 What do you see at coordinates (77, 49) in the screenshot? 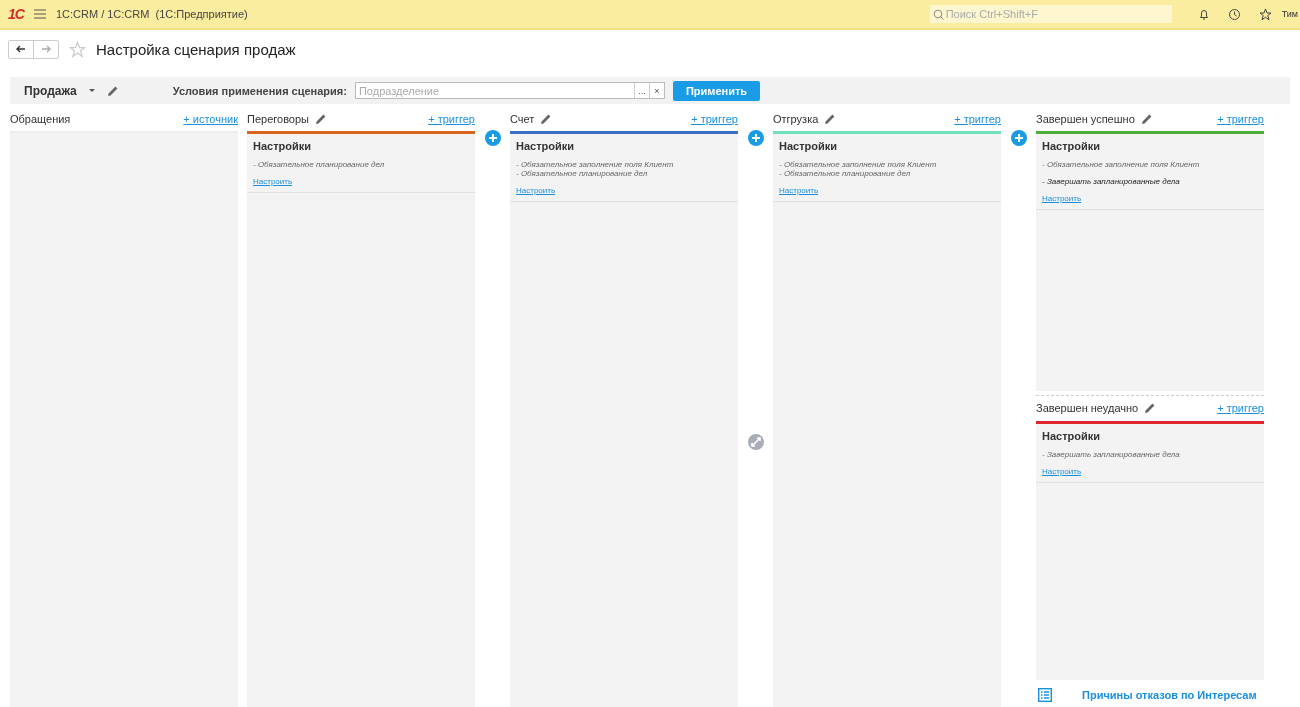
I see `favorite-star-icon` at bounding box center [77, 49].